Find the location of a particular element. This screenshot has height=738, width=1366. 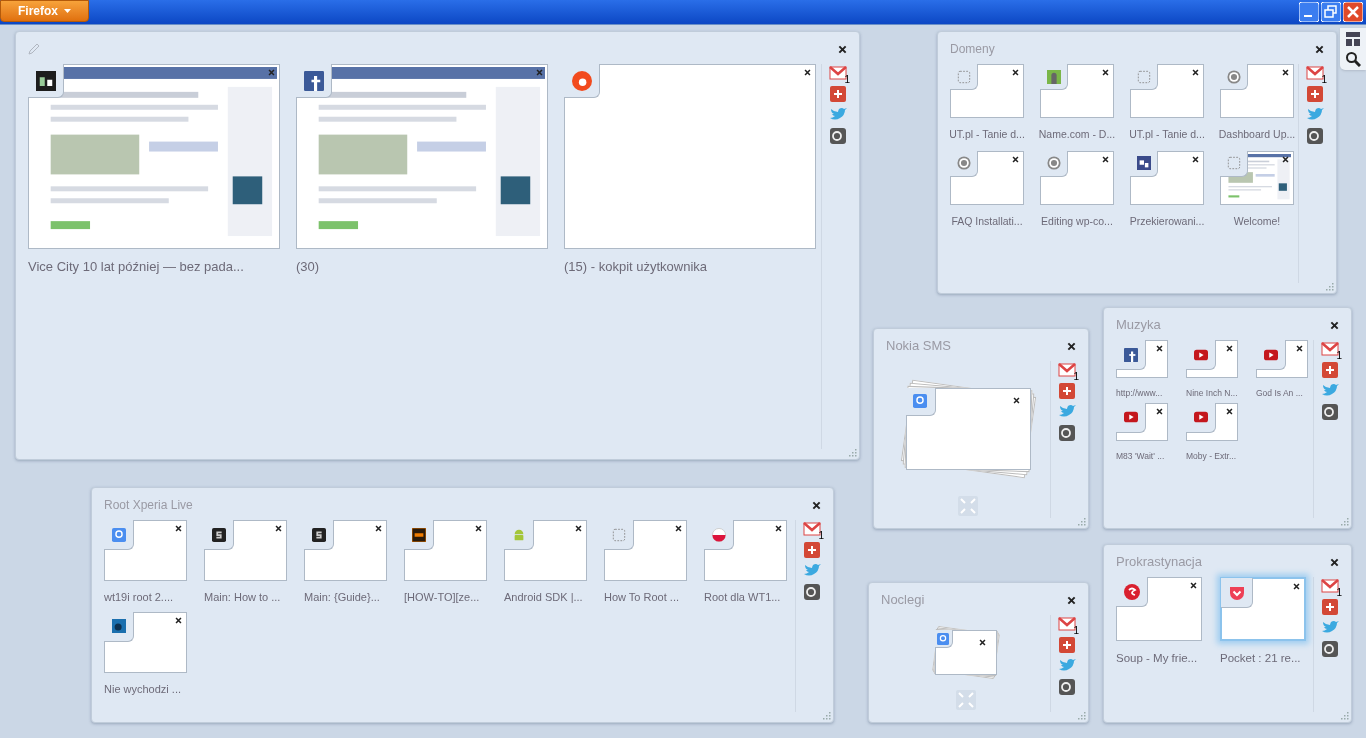

grid-icon is located at coordinates (1353, 39).